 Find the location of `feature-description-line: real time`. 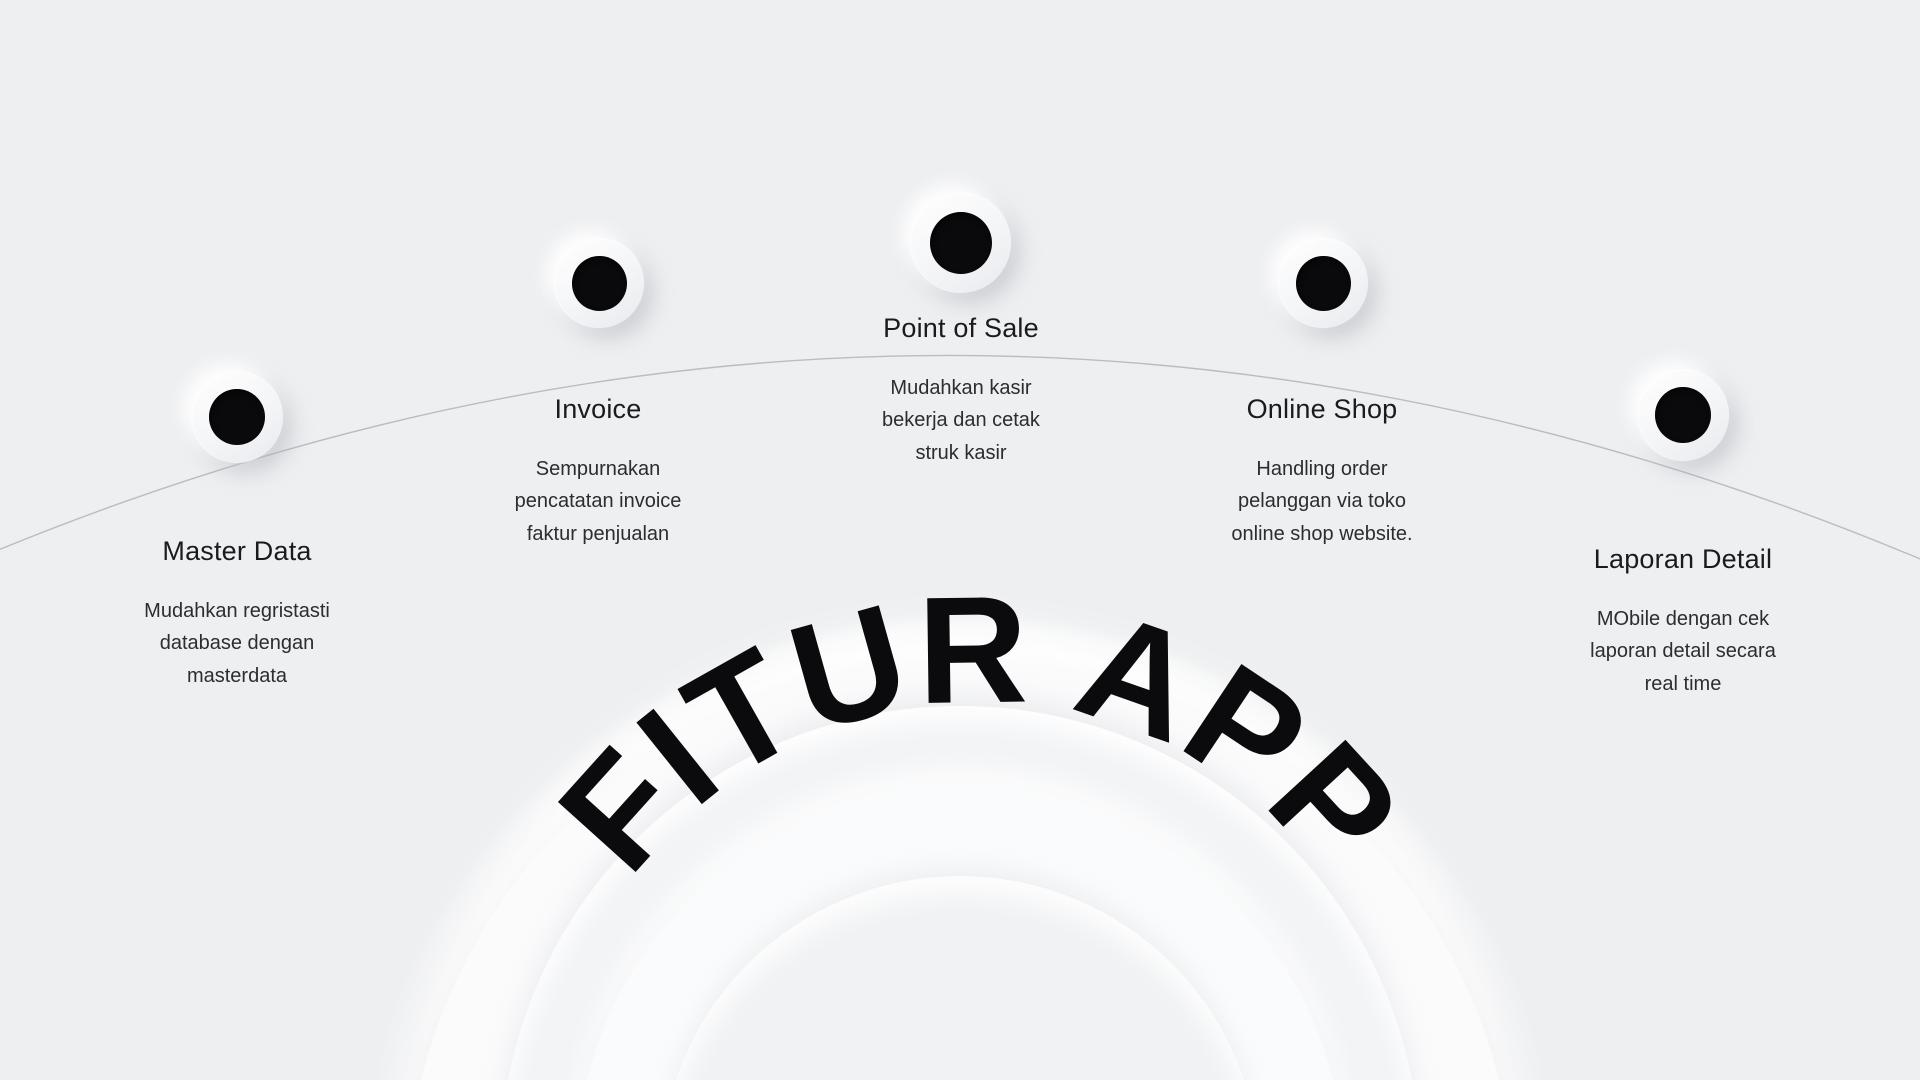

feature-description-line: real time is located at coordinates (1683, 683).